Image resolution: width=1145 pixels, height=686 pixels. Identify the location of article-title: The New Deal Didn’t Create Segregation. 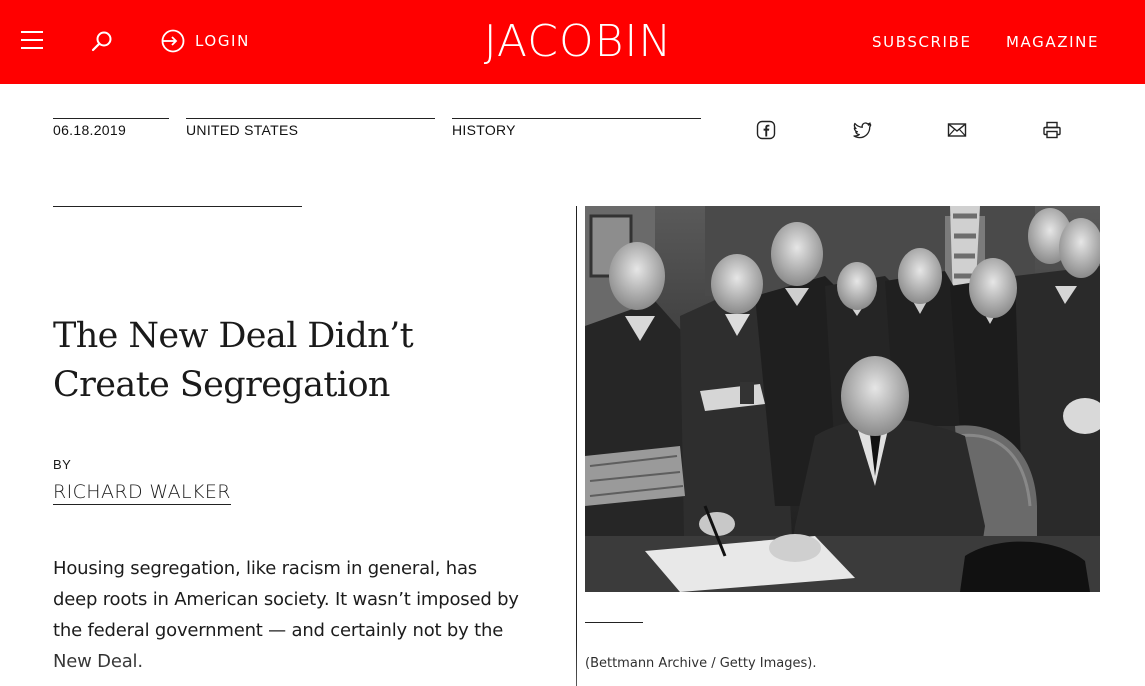
(233, 360).